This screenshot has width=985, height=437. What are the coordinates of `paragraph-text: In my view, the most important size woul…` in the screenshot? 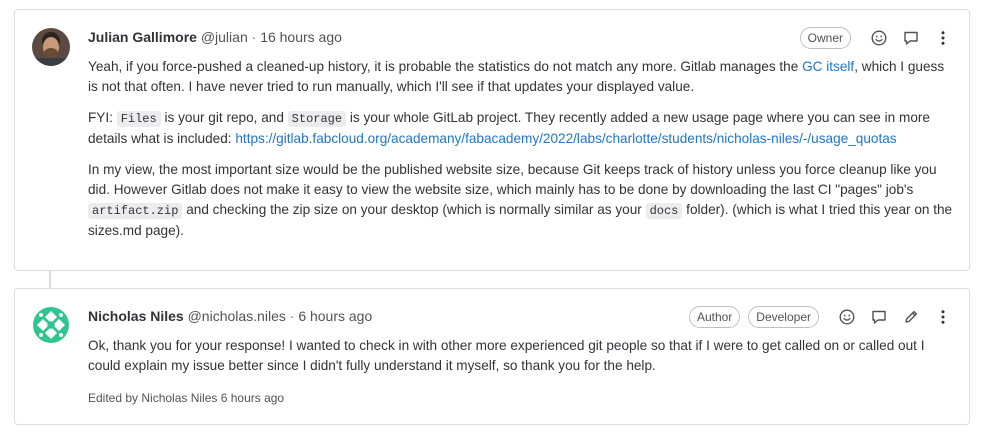 It's located at (512, 179).